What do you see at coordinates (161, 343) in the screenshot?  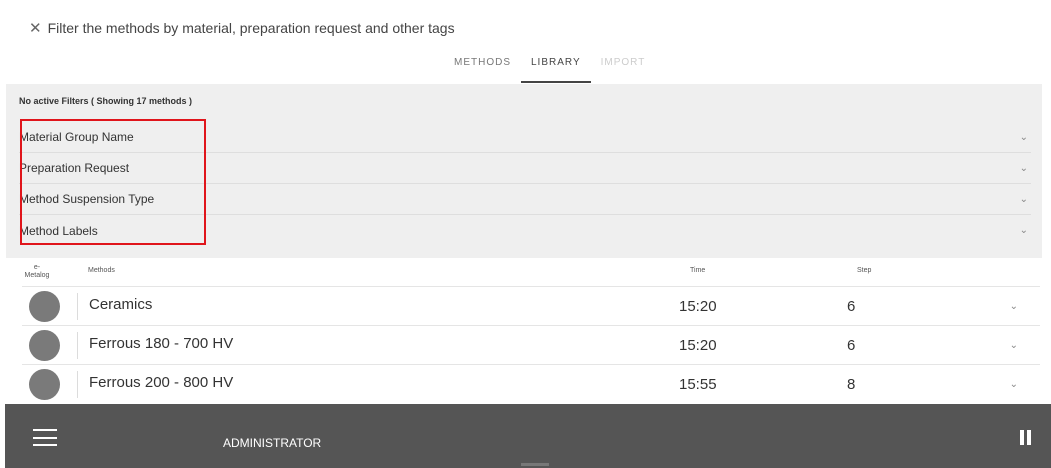 I see `method-name: Ferrous 180 - 700 HV` at bounding box center [161, 343].